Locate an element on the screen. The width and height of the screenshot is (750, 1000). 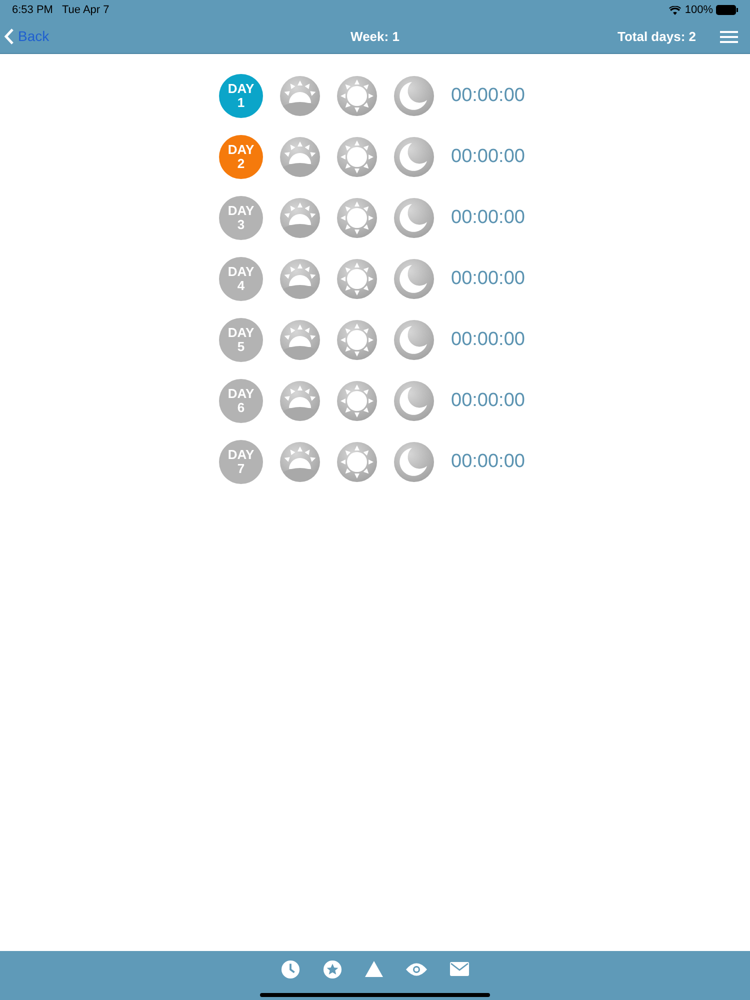
status-date: Tue Apr 7 is located at coordinates (86, 10).